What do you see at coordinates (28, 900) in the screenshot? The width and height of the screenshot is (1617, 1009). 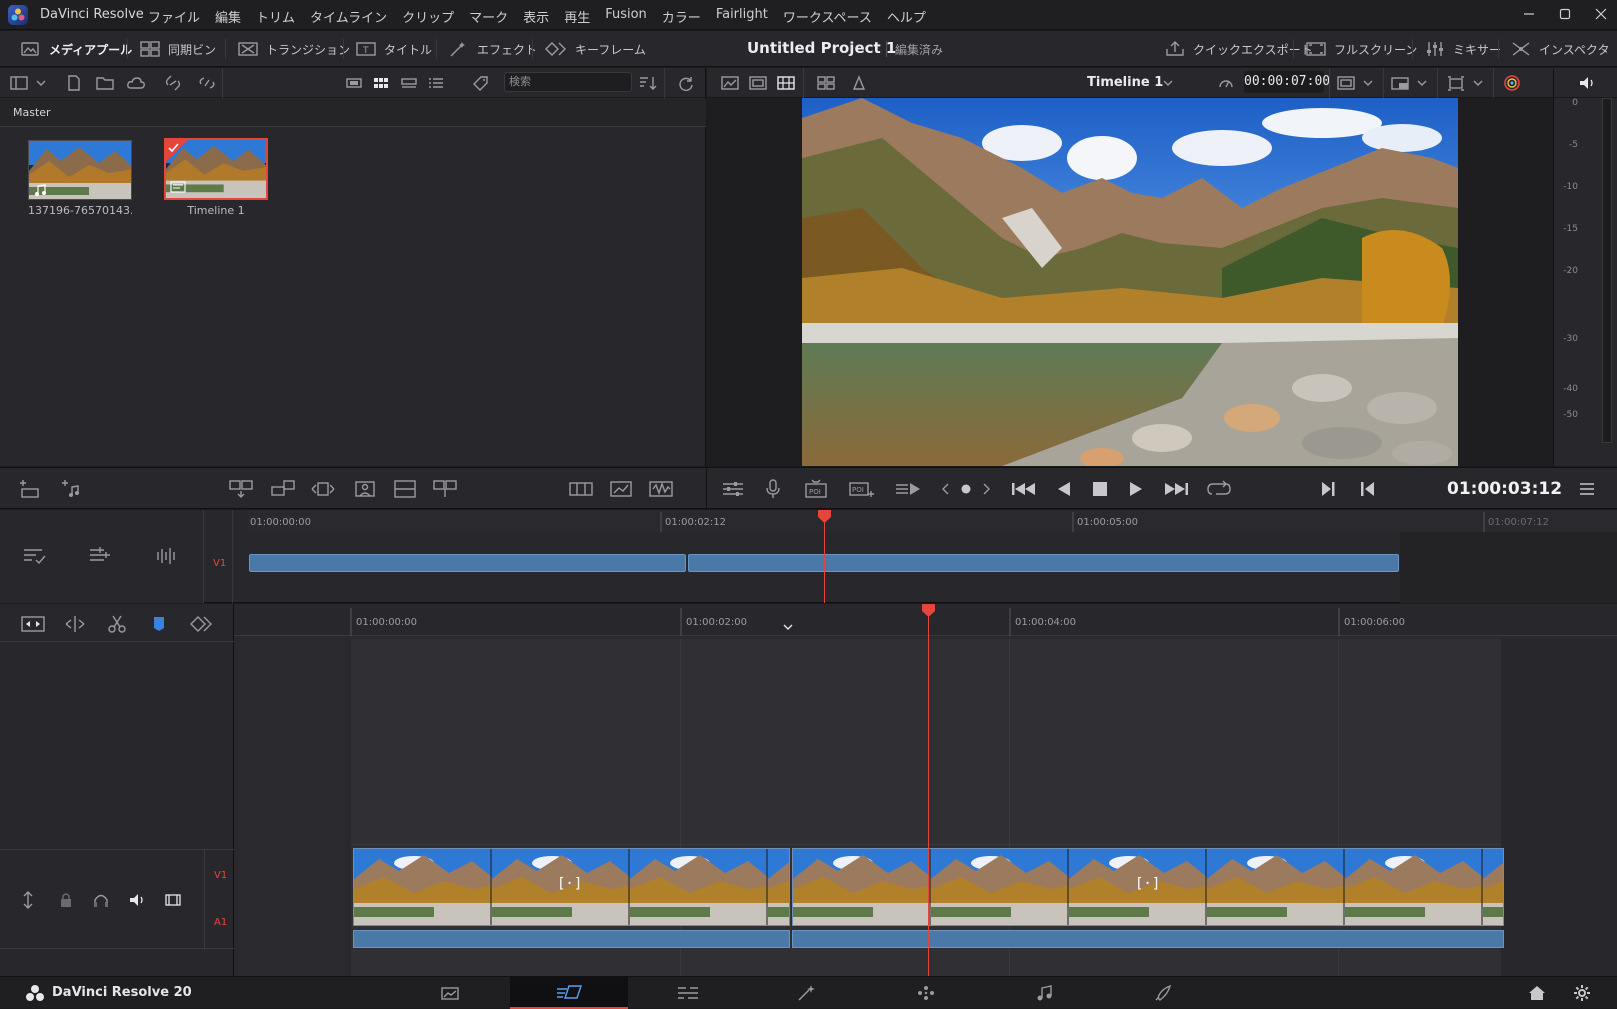 I see `track-height-icon` at bounding box center [28, 900].